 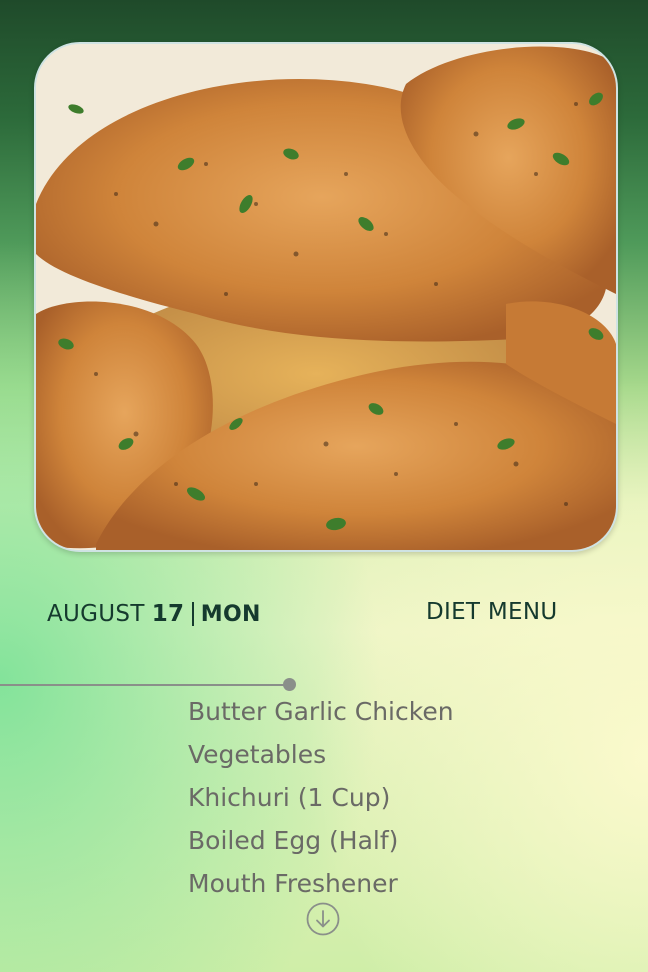 I want to click on date-label: AUGUST 17 MON, so click(x=154, y=614).